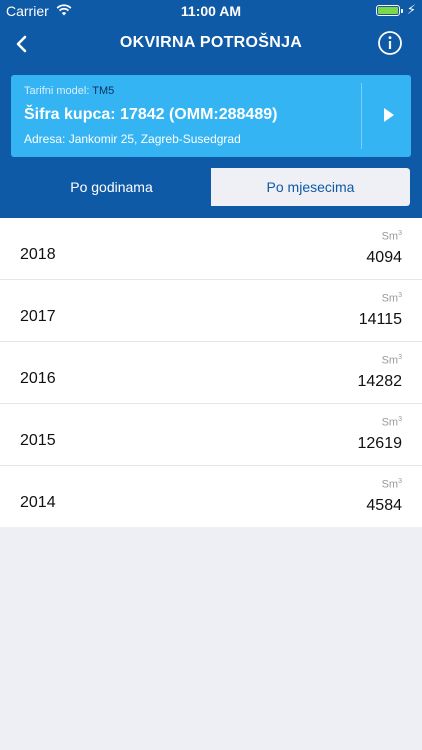 The height and width of the screenshot is (750, 422). I want to click on period-segmented-control: Po godinama Po mjesecima, so click(211, 187).